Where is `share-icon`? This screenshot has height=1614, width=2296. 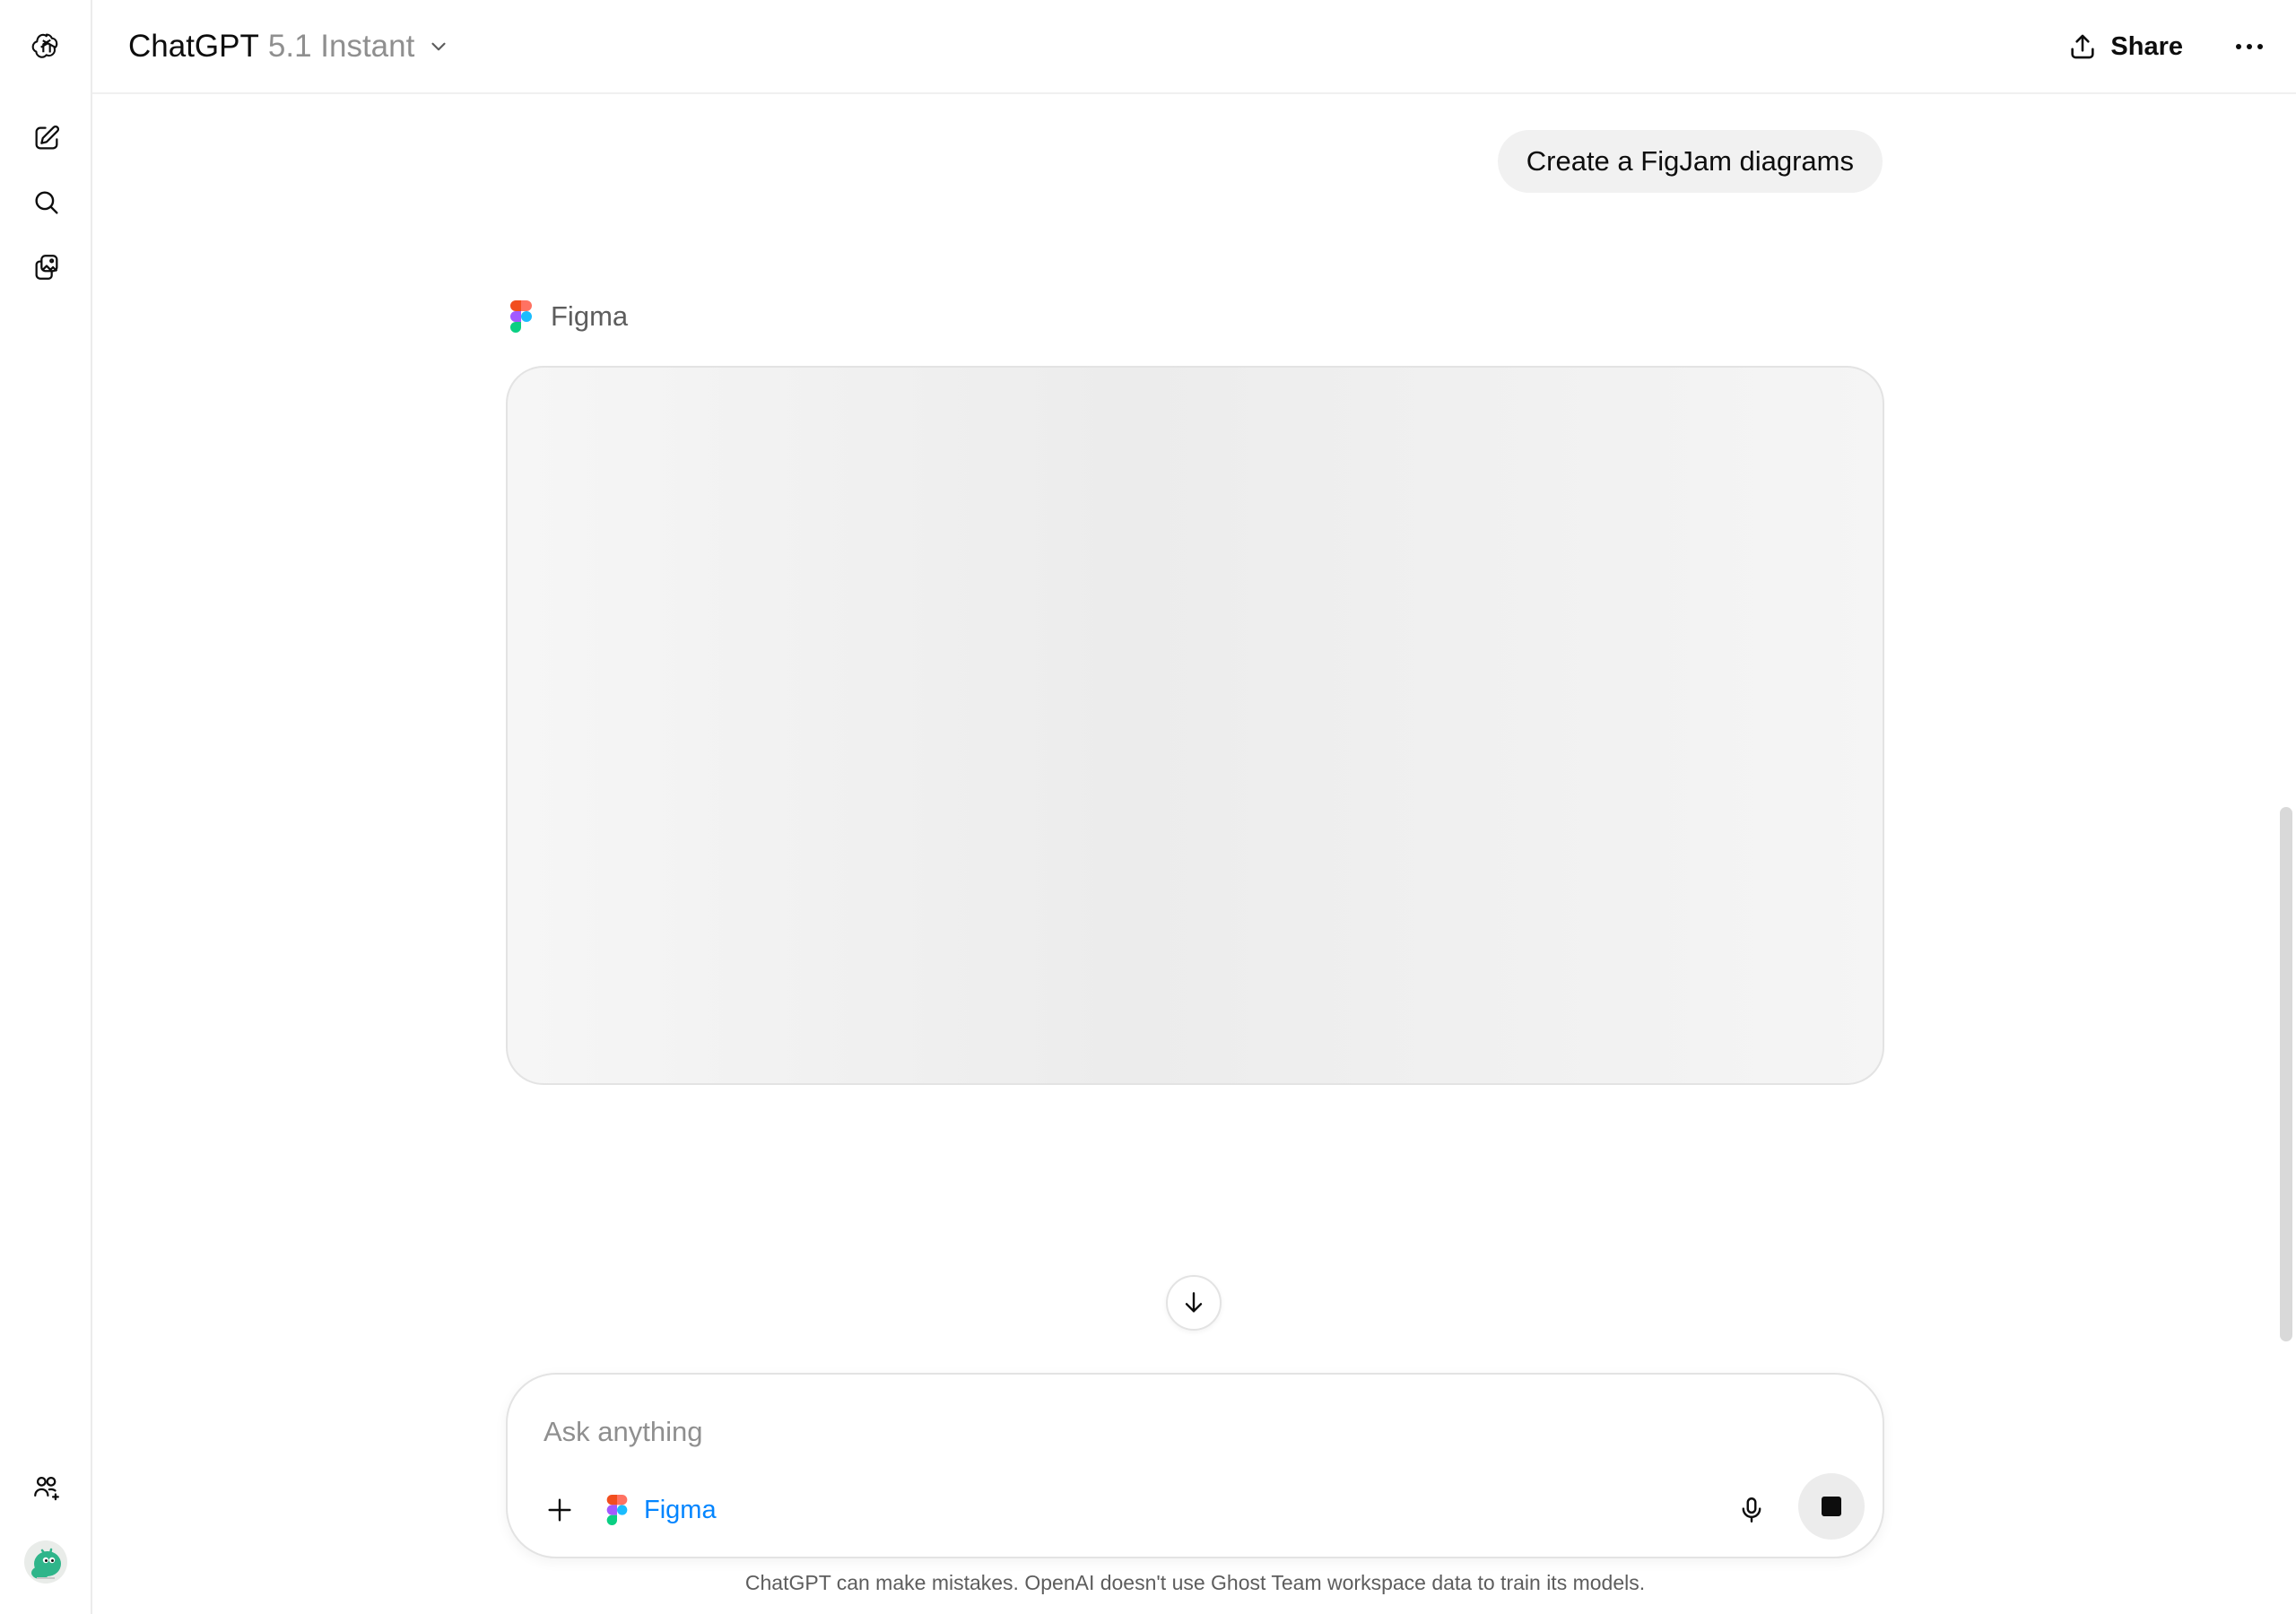
share-icon is located at coordinates (2082, 46).